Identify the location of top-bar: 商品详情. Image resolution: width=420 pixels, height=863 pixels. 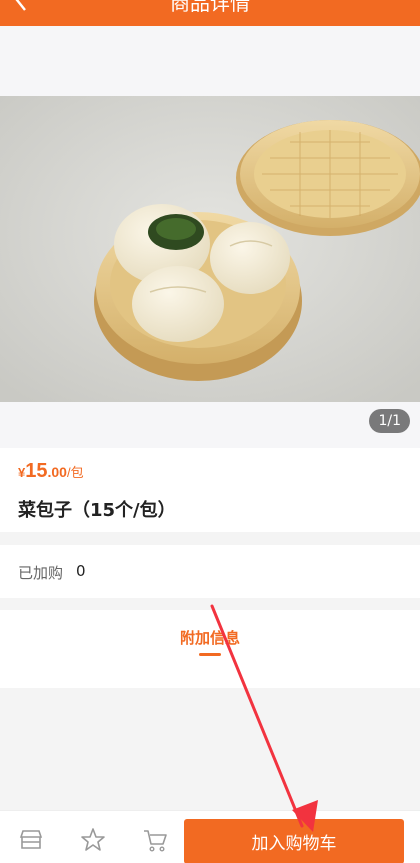
(210, 13).